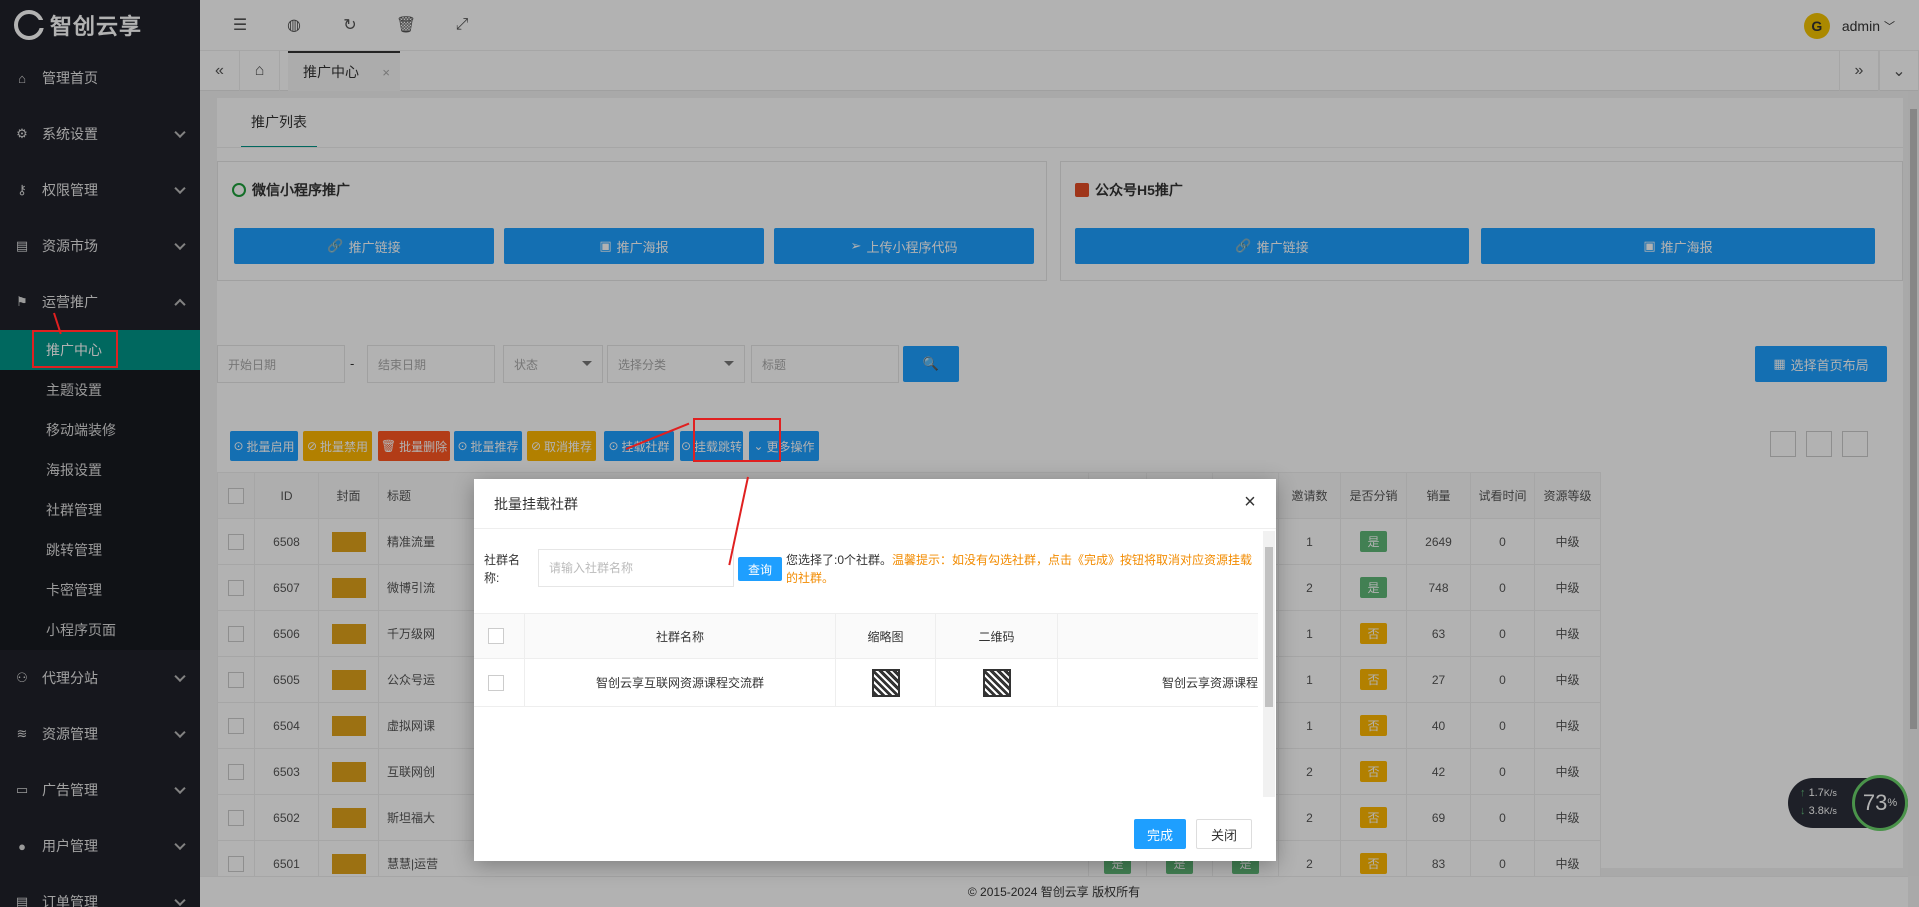 The image size is (1919, 907). Describe the element at coordinates (1269, 664) in the screenshot. I see `dialog-scrollbar` at that location.